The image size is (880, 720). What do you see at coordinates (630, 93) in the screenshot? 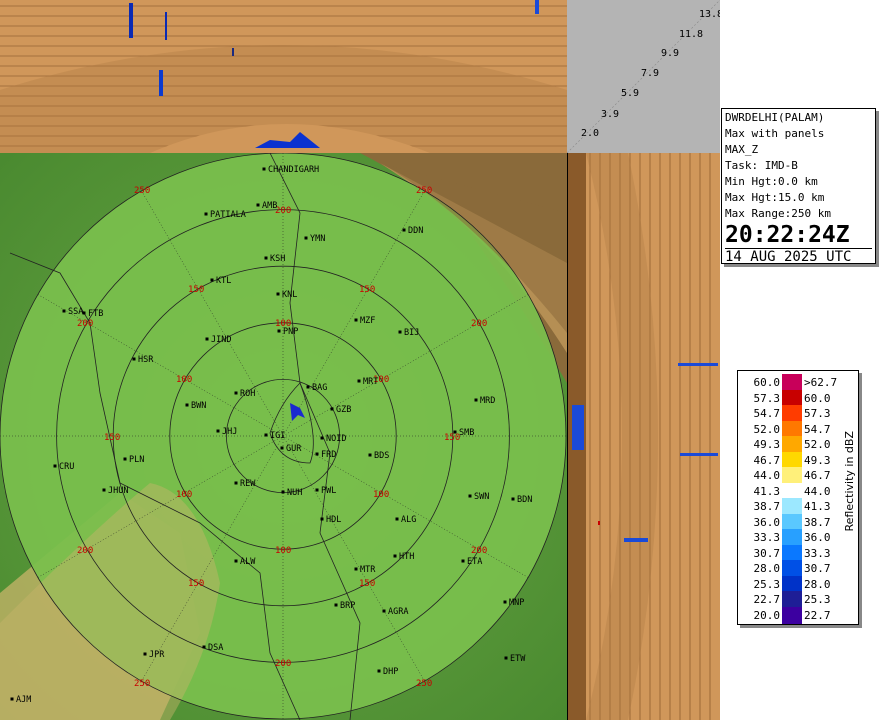
I see `height-label-5.9: 5.9` at bounding box center [630, 93].